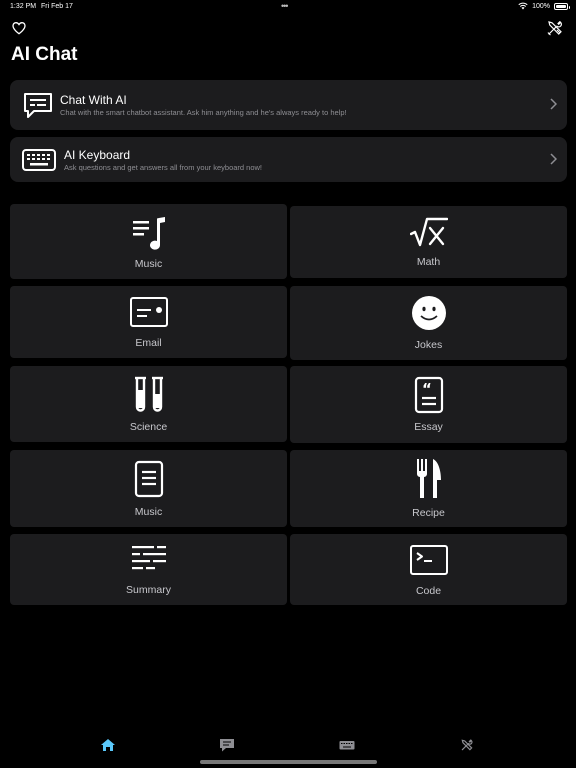 The width and height of the screenshot is (576, 768). Describe the element at coordinates (148, 590) in the screenshot. I see `category-label: Summary` at that location.